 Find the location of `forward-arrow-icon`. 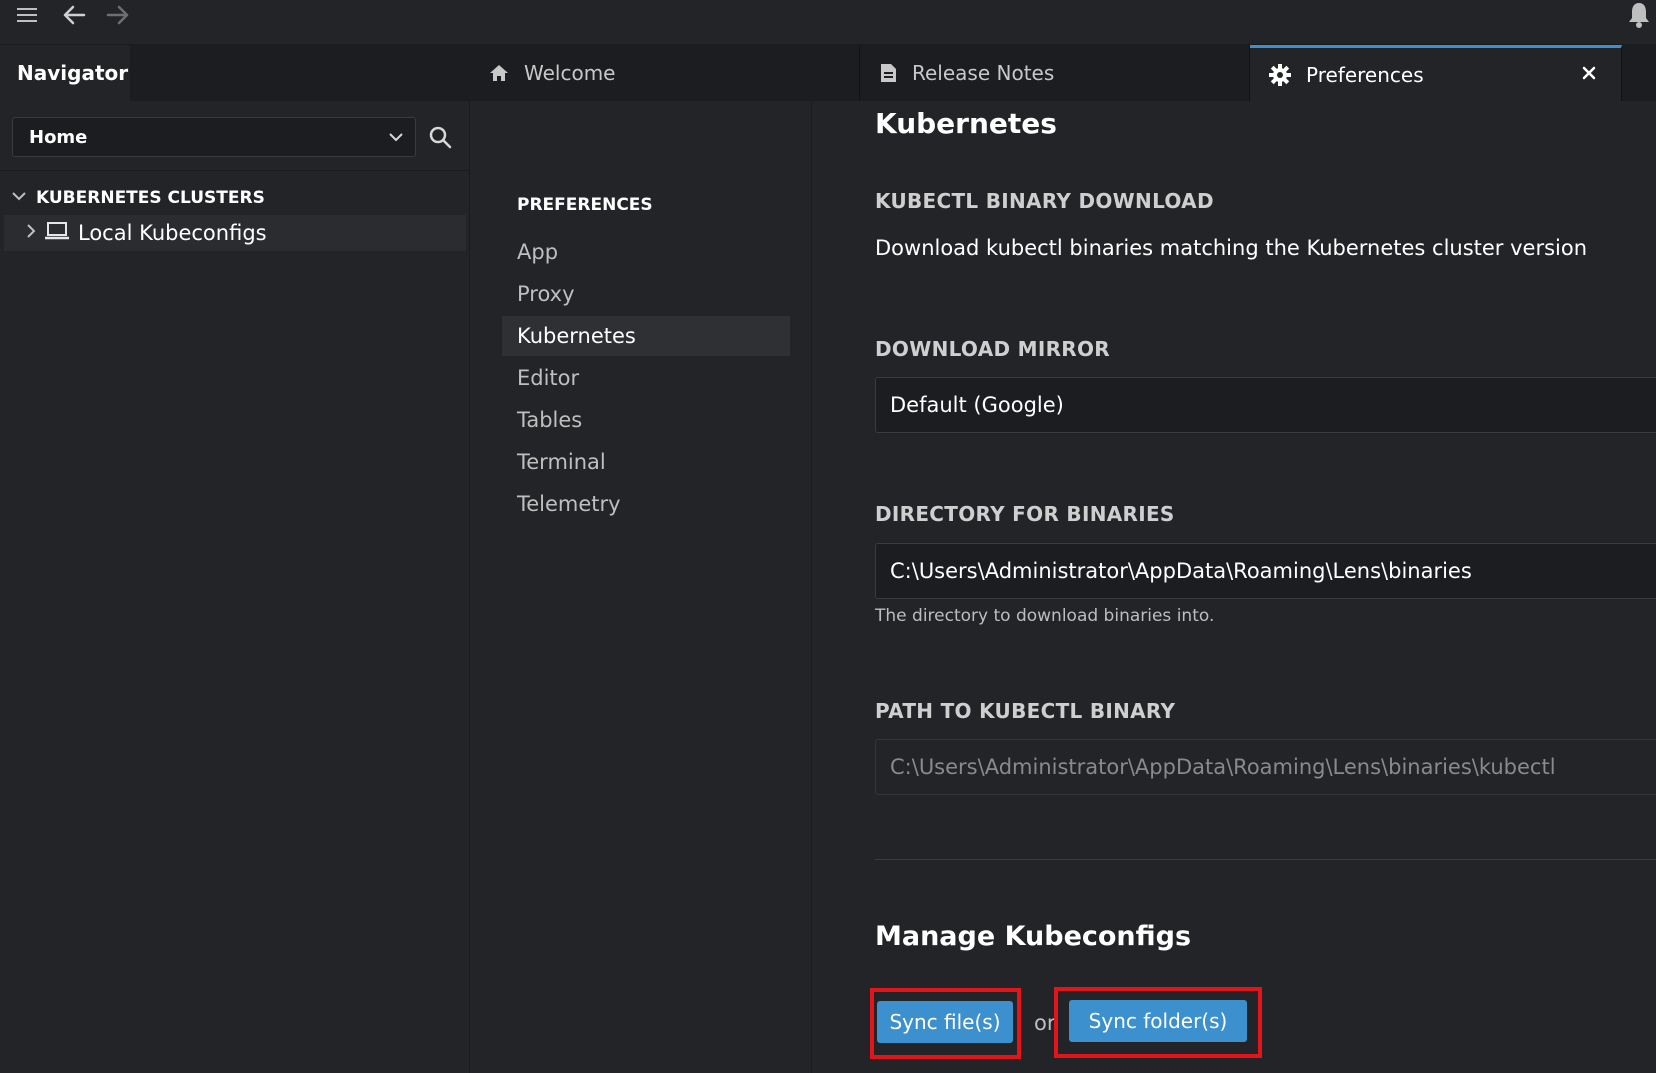

forward-arrow-icon is located at coordinates (118, 15).